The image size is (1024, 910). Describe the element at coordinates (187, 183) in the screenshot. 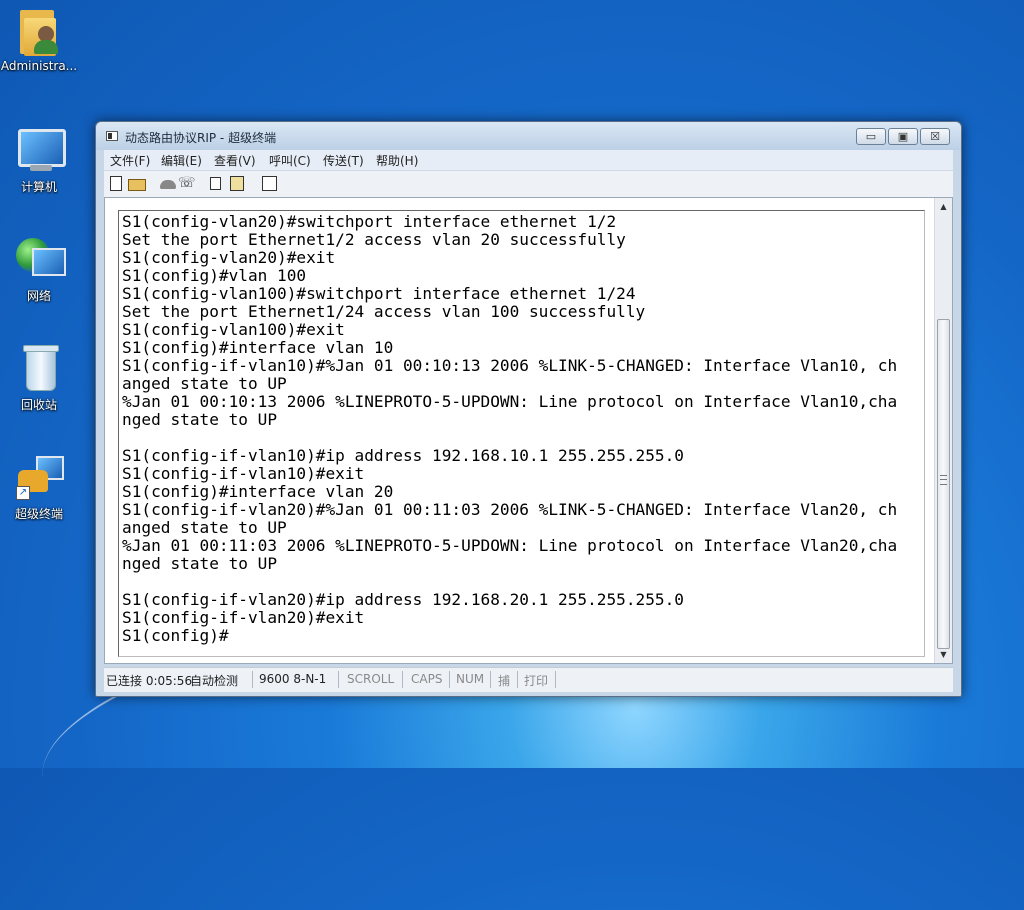

I see `disconnect-icon: ☏` at that location.